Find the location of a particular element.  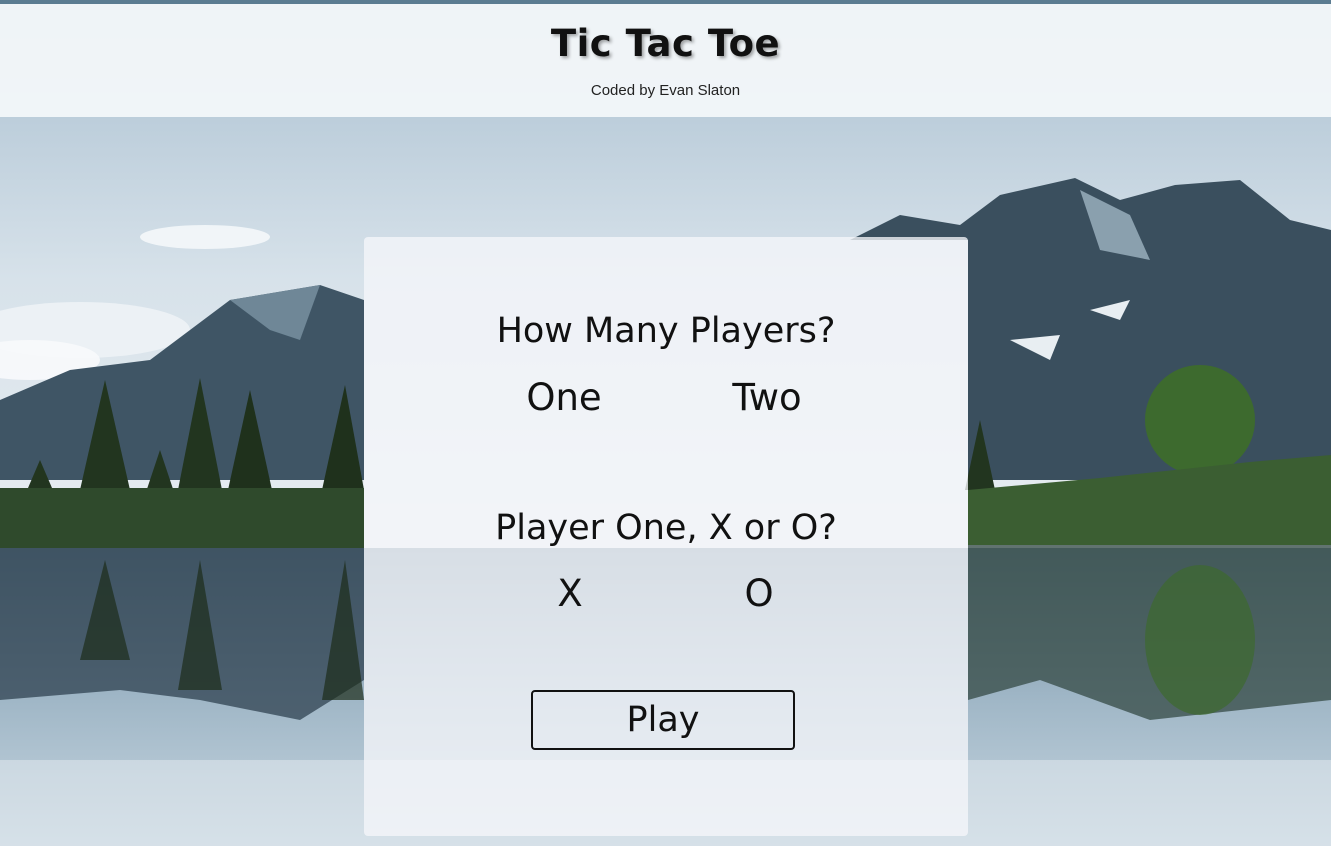

site-header: Tic Tac Toe Coded by Evan Slaton is located at coordinates (665, 60).